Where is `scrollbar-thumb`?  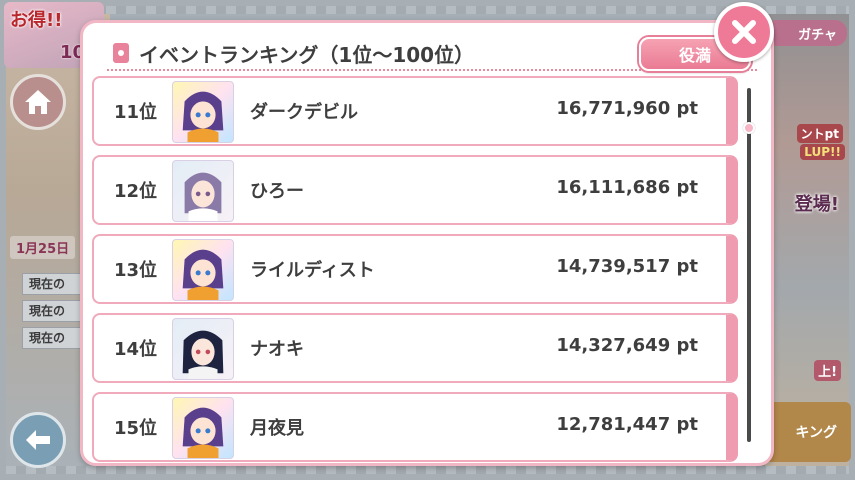
scrollbar-thumb is located at coordinates (749, 128).